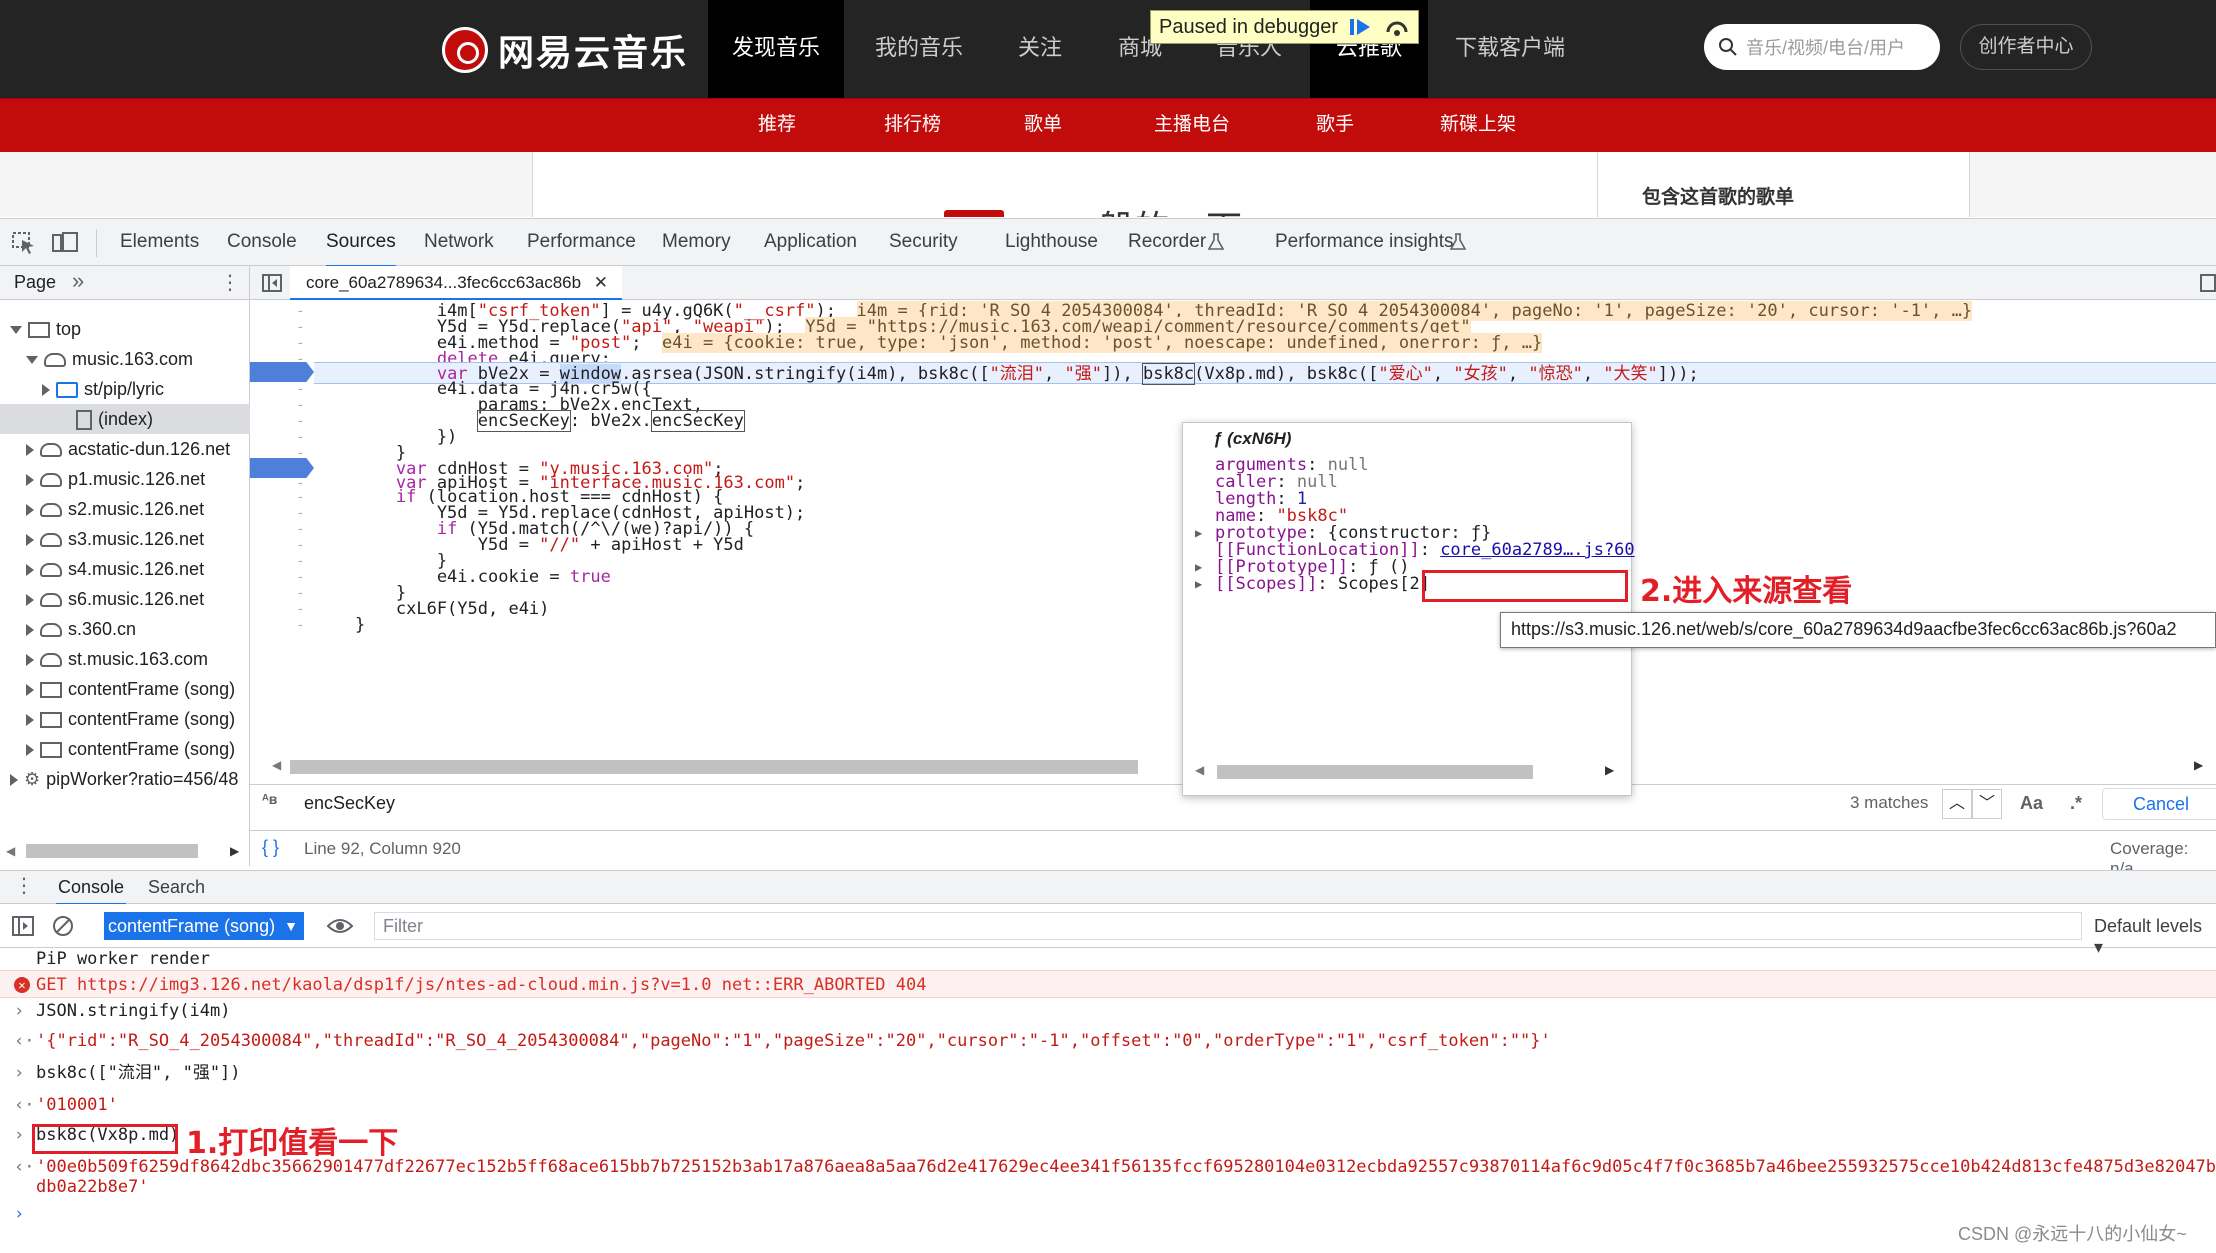 The width and height of the screenshot is (2216, 1253). I want to click on tab-lighthouse: Lighthouse, so click(1051, 242).